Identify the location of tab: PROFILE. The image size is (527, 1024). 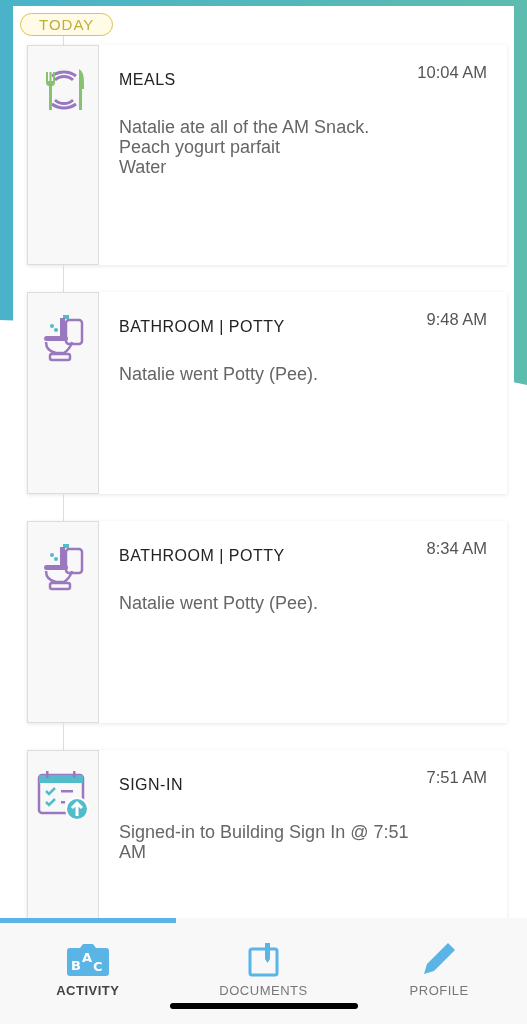
(439, 965).